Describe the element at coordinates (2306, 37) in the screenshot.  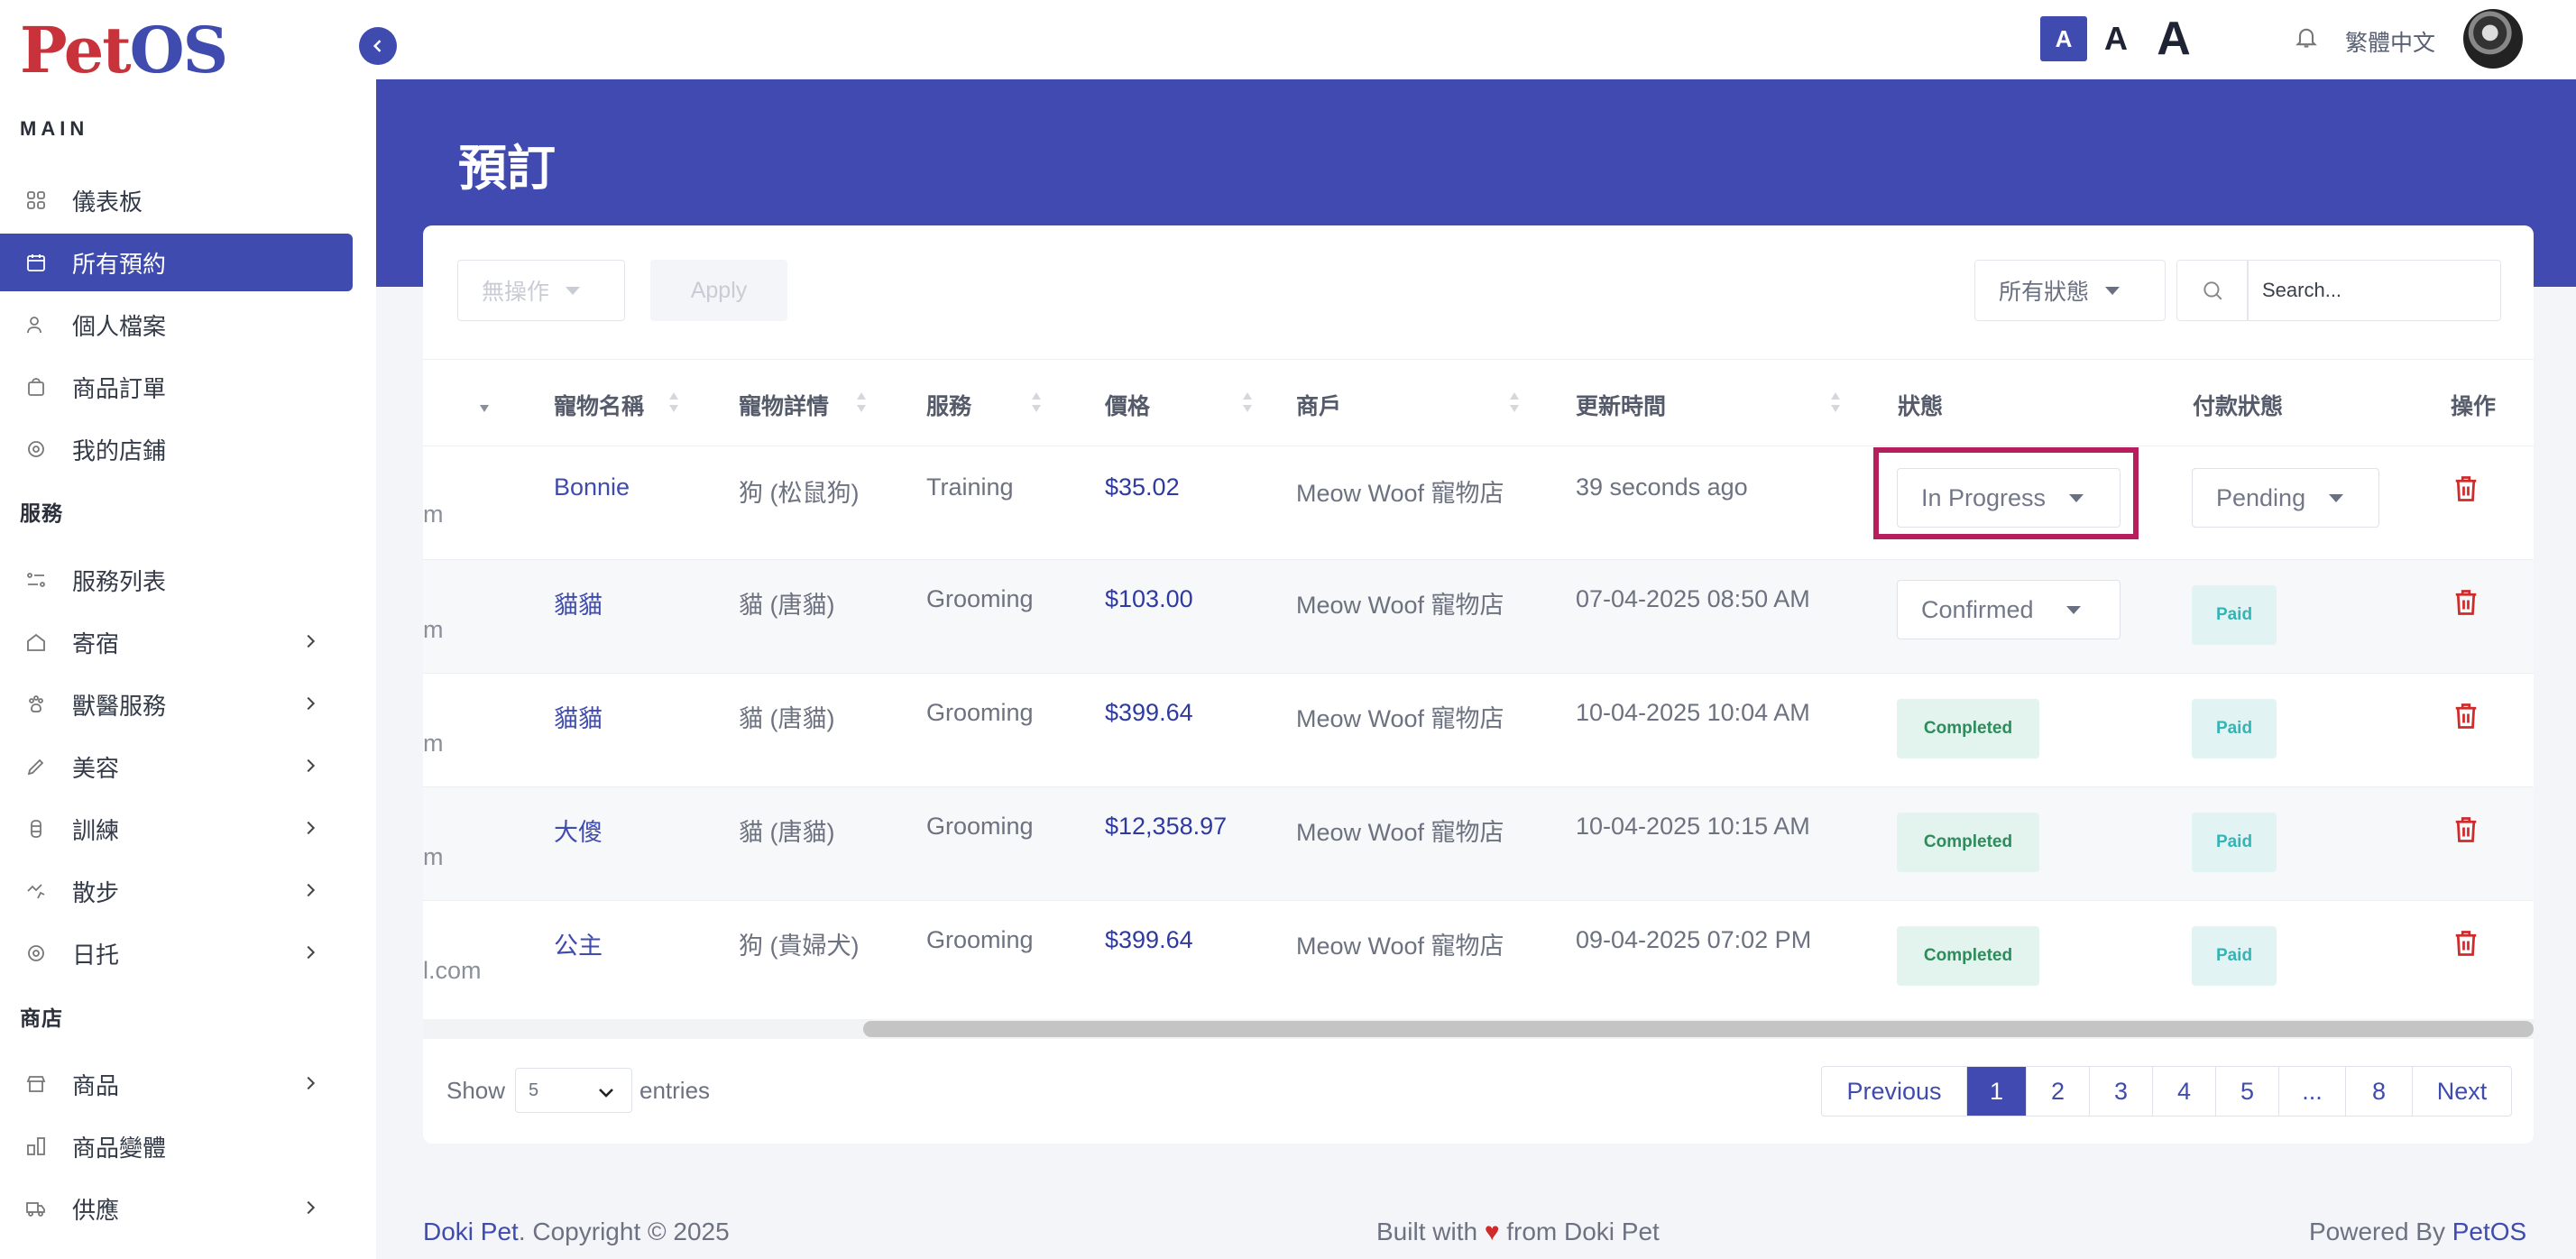
I see `bell-icon` at that location.